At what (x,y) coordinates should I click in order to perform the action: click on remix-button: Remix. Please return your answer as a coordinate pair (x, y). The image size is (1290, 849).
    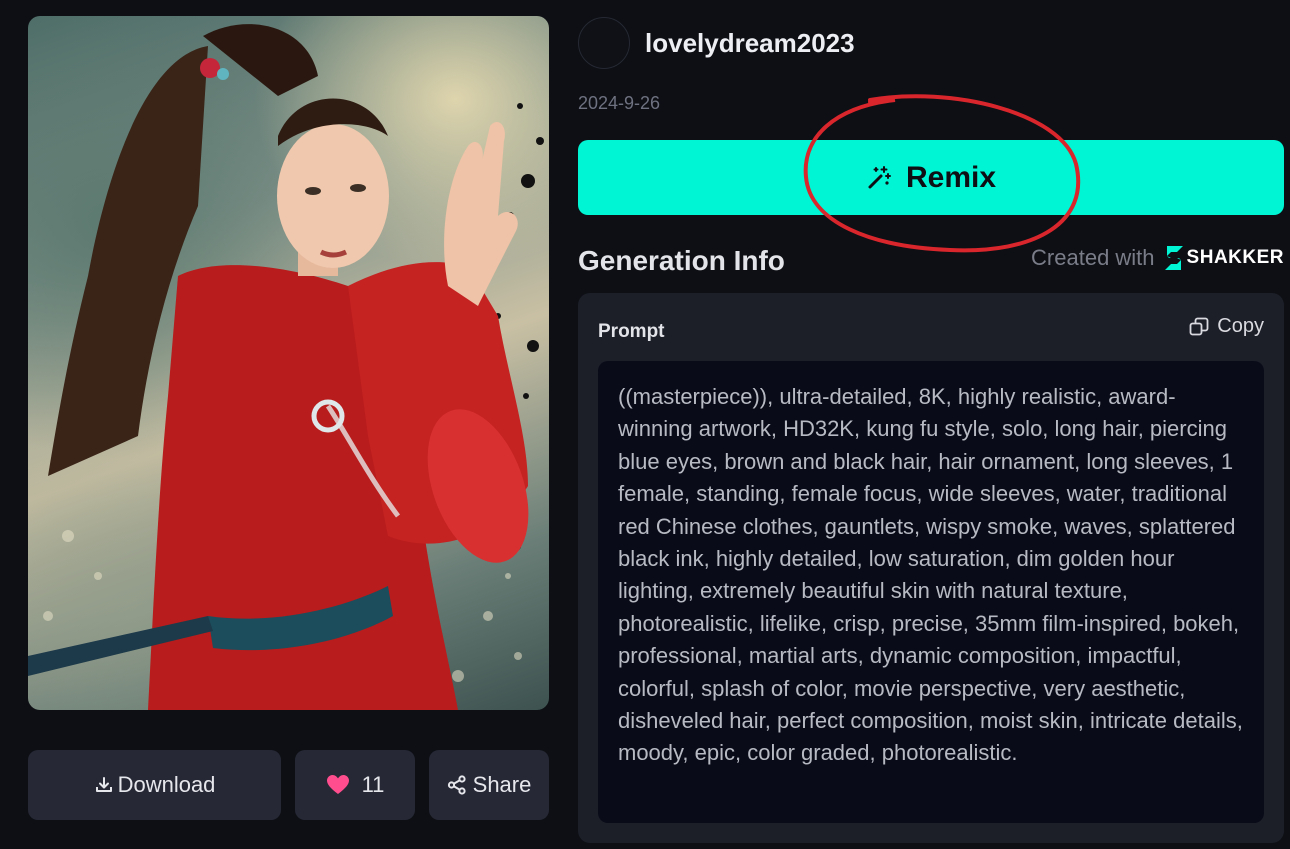
    Looking at the image, I should click on (931, 177).